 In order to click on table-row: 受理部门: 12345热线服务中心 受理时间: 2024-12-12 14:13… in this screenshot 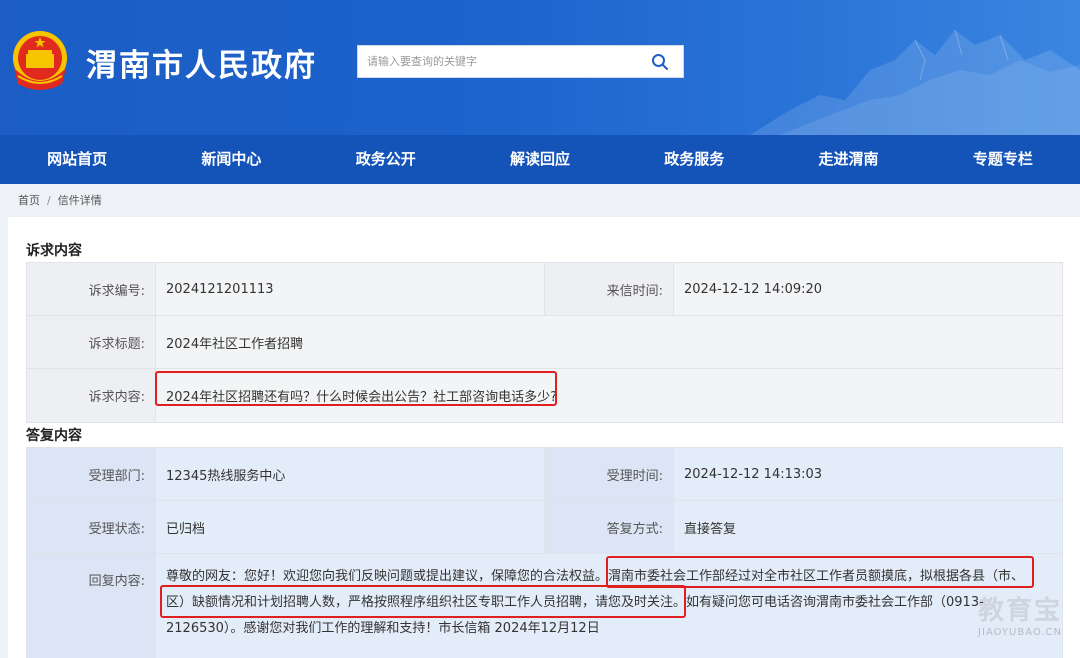, I will do `click(544, 474)`.